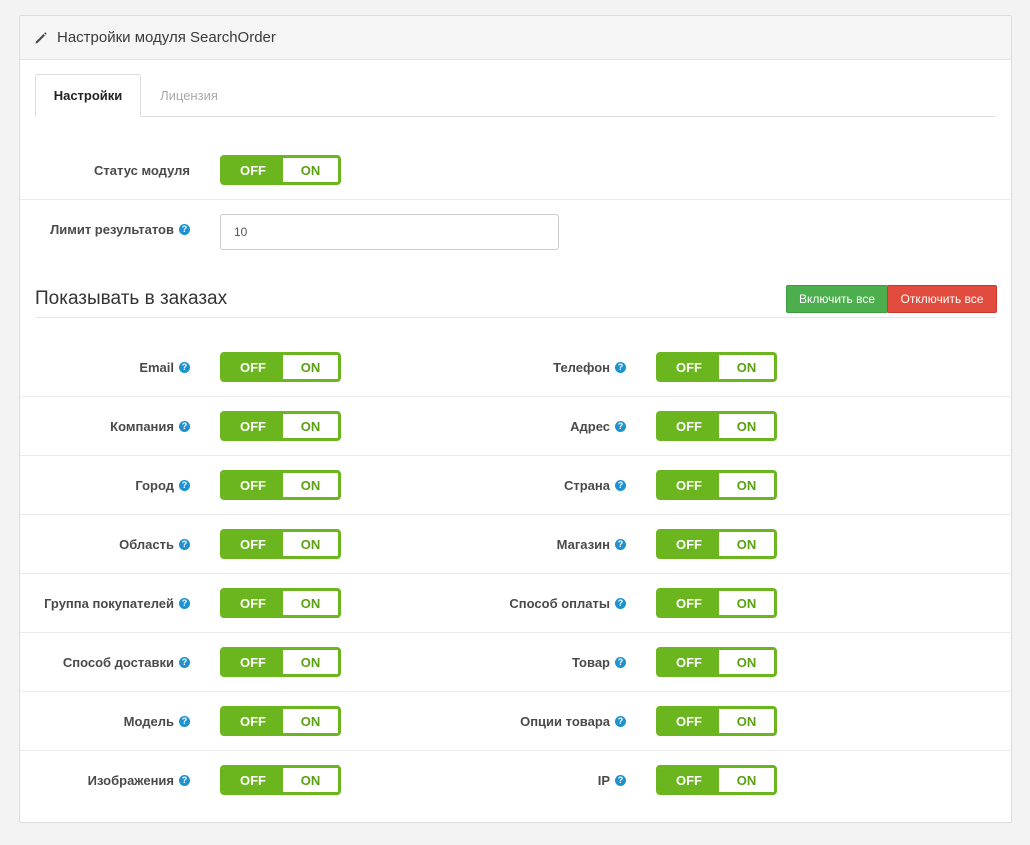  I want to click on section-title: Показывать в заказах, so click(131, 298).